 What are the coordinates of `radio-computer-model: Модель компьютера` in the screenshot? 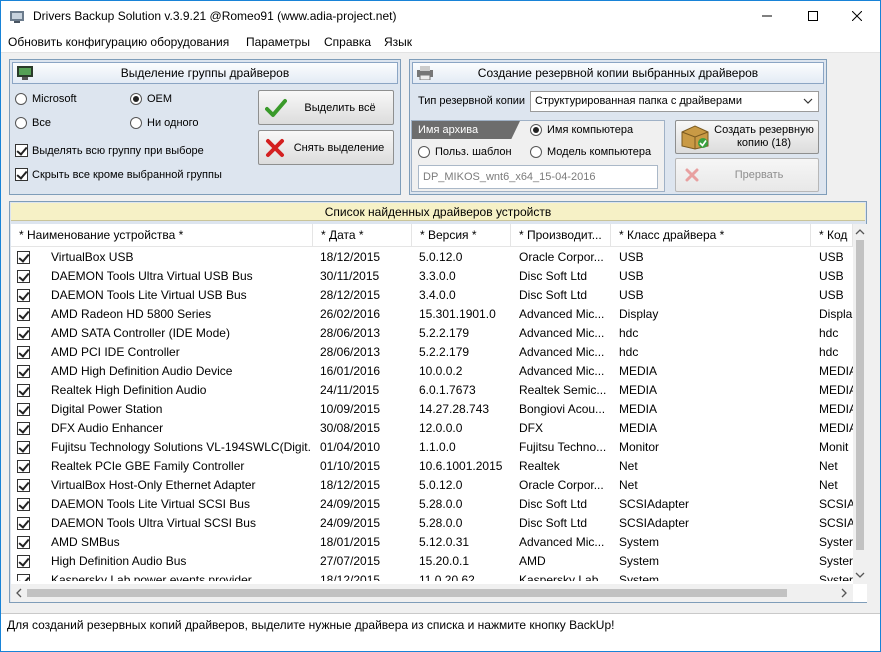 It's located at (590, 152).